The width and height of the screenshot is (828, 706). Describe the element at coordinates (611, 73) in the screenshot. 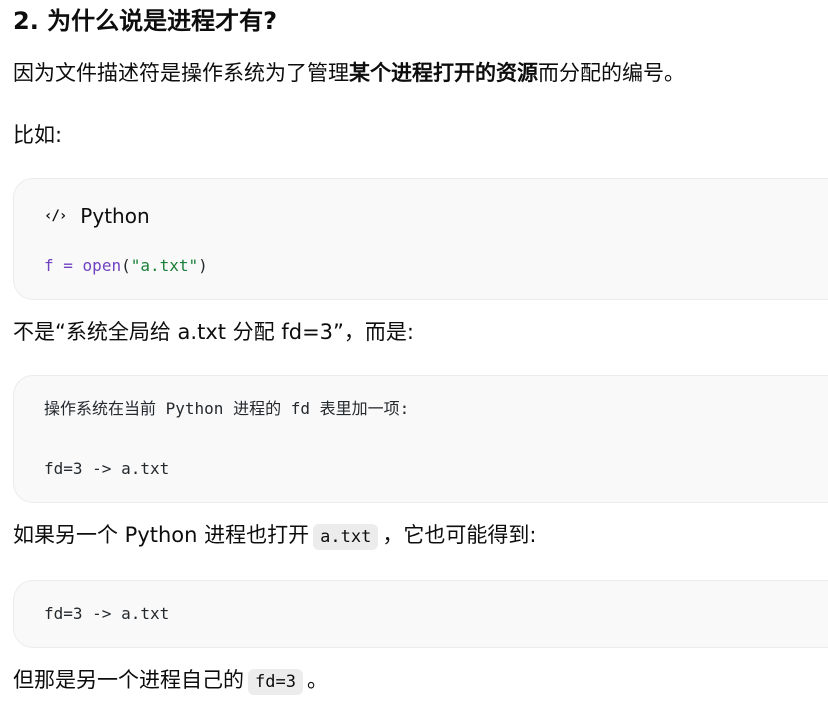

I see `text-after-bold: 而分配的编号。` at that location.